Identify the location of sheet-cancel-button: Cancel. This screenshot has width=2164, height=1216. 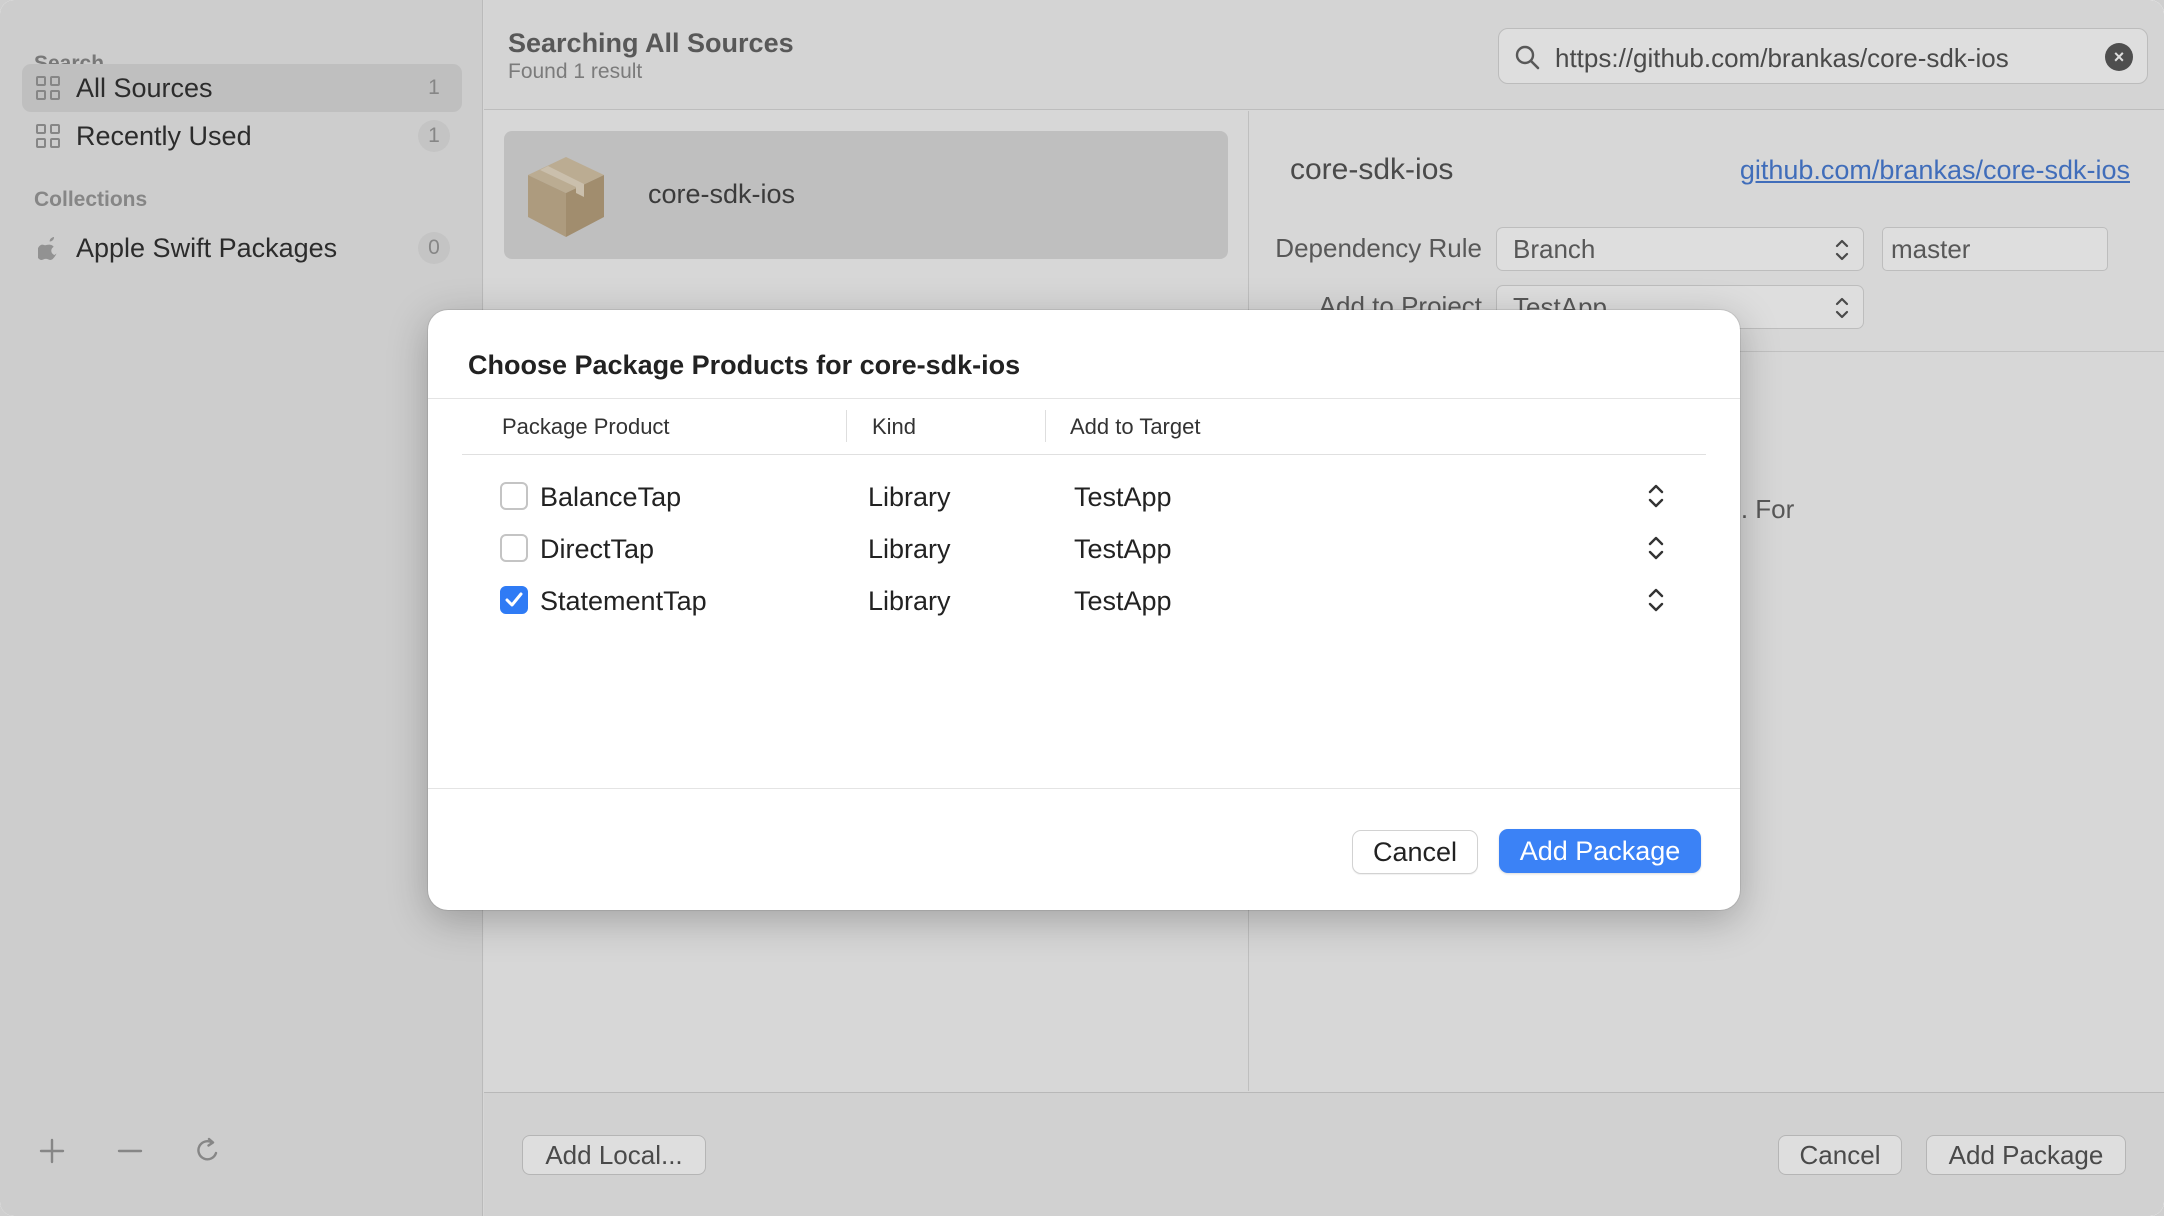
(1415, 852).